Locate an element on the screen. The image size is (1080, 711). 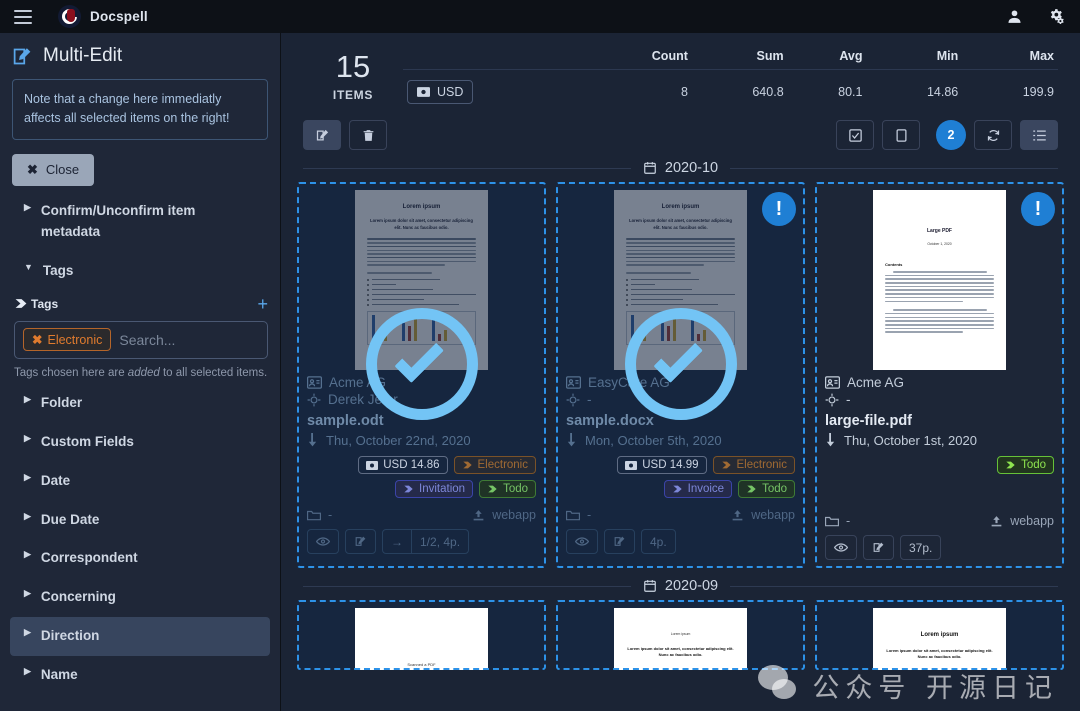
select-none-button is located at coordinates (901, 135).